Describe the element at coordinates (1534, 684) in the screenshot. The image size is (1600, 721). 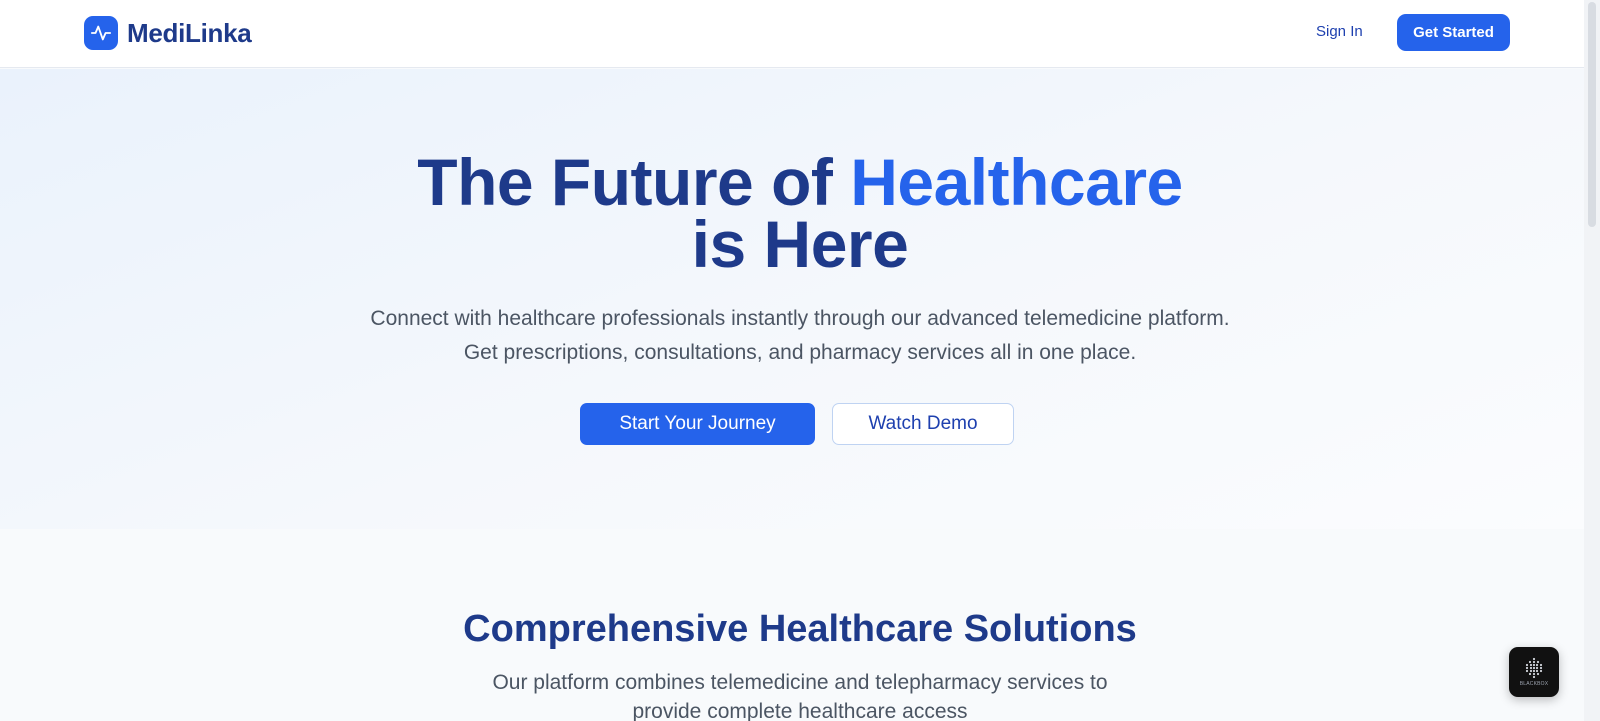
I see `widget-label: BLACKBOX` at that location.